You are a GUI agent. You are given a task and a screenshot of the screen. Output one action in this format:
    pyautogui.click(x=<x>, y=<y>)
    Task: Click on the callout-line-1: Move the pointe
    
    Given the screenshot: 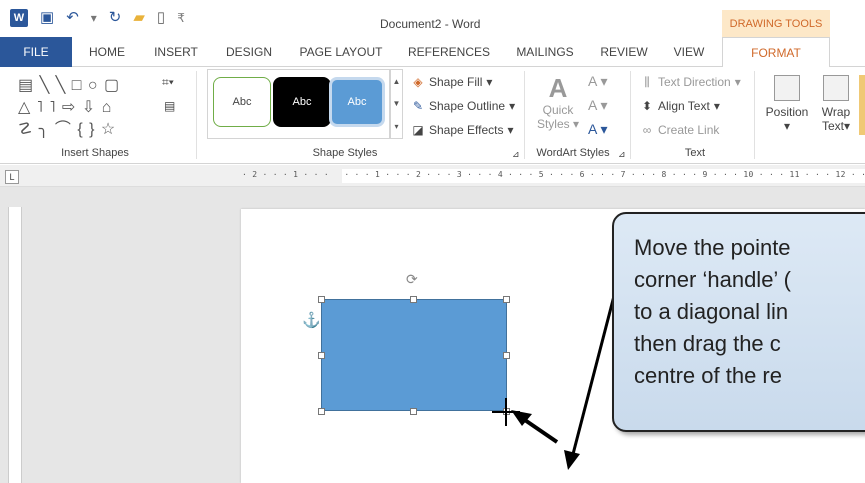 What is the action you would take?
    pyautogui.click(x=712, y=247)
    